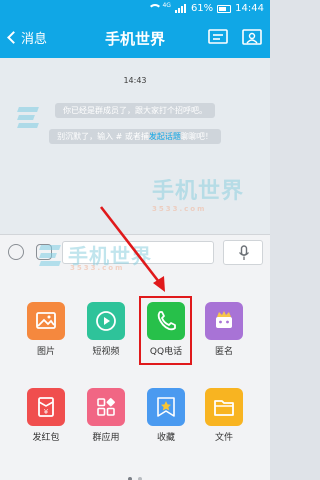  I want to click on status-time: 14:44, so click(249, 8).